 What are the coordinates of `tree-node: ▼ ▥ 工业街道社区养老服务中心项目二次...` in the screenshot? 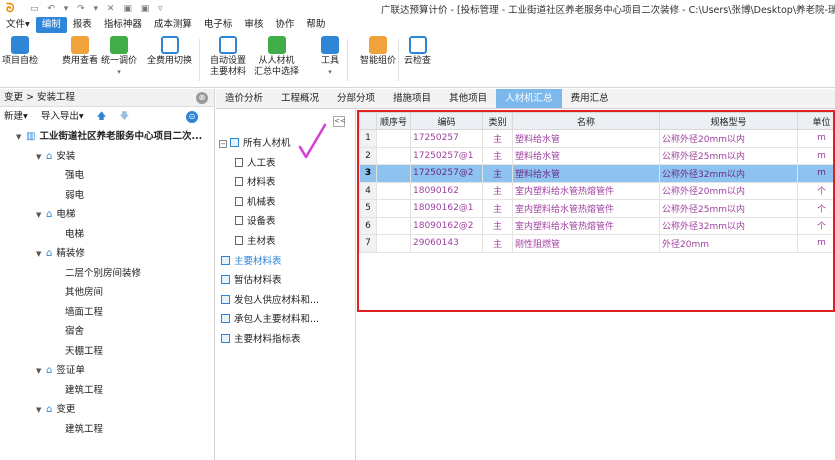 It's located at (107, 137).